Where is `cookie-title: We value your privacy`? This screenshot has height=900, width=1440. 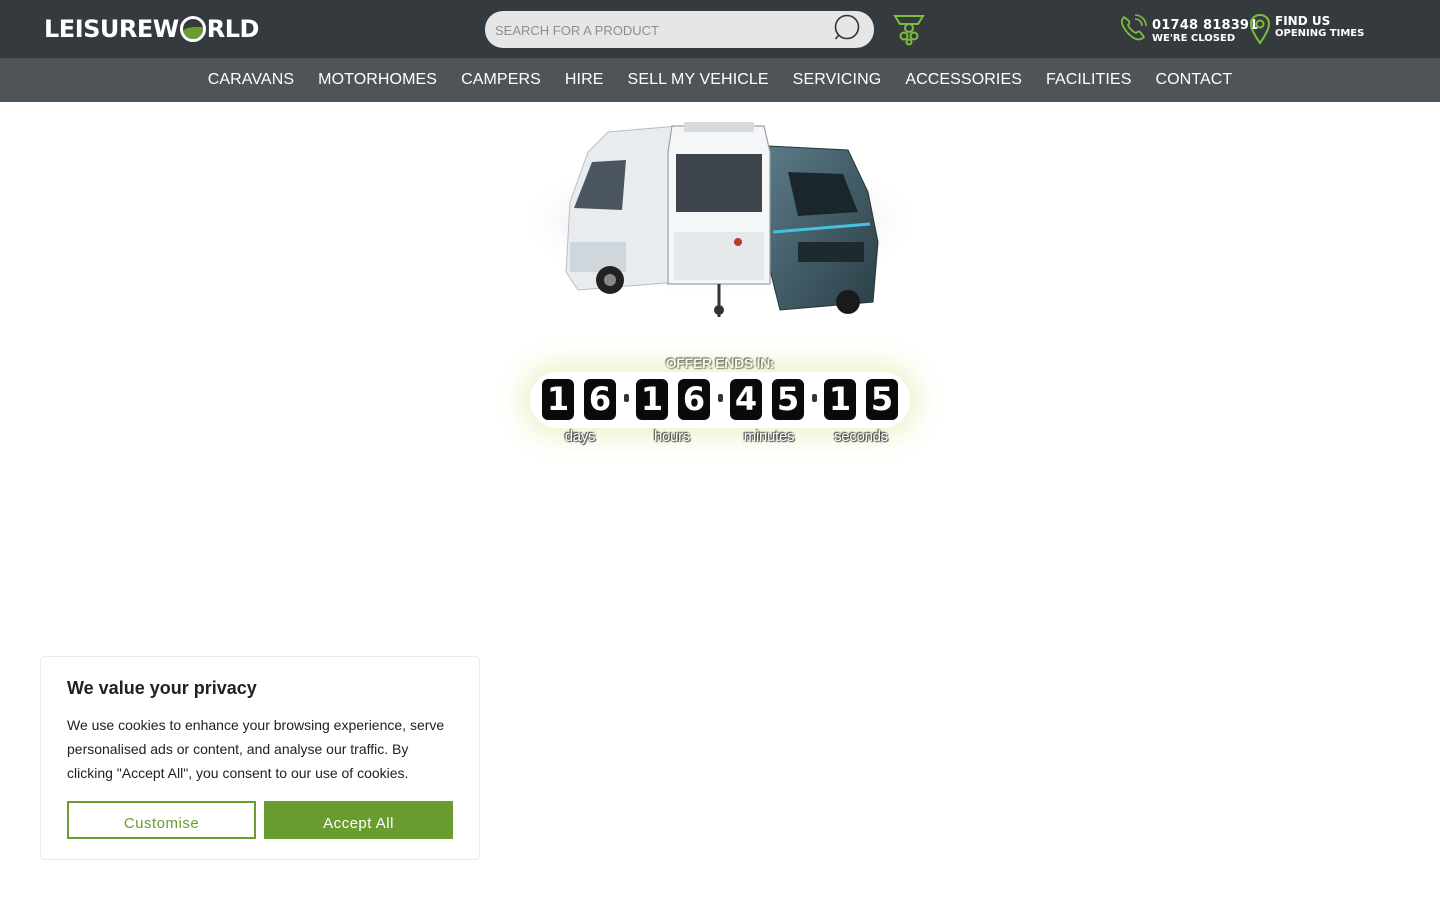
cookie-title: We value your privacy is located at coordinates (162, 688).